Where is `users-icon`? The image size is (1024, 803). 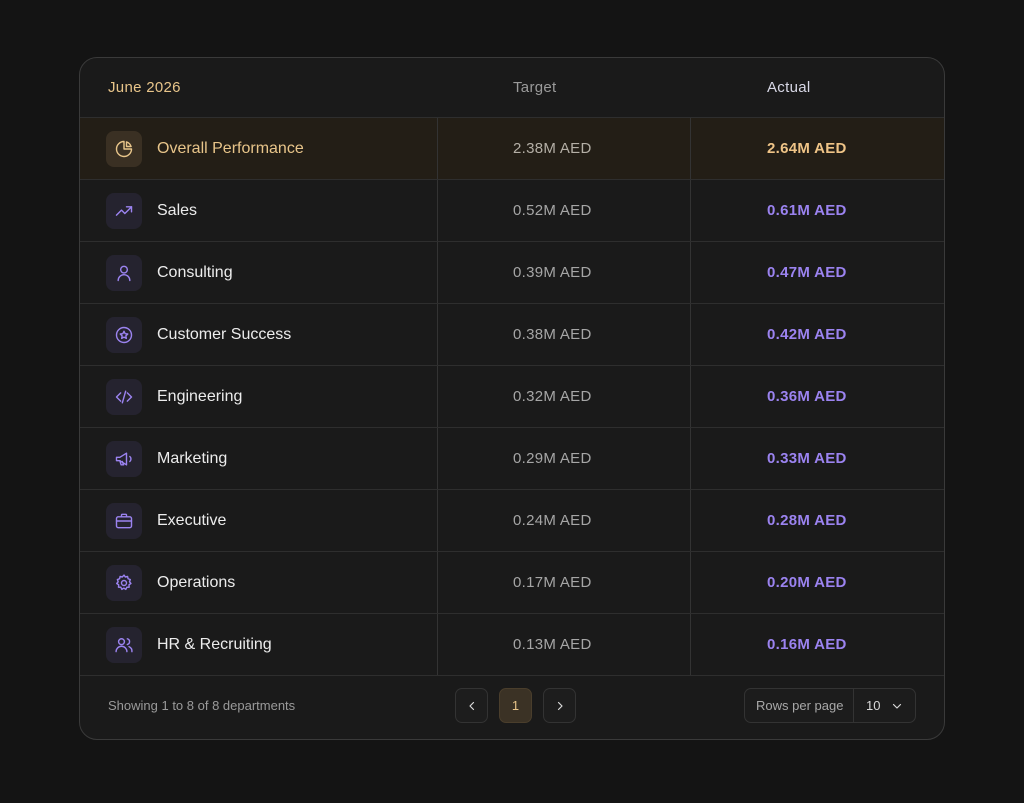
users-icon is located at coordinates (124, 644).